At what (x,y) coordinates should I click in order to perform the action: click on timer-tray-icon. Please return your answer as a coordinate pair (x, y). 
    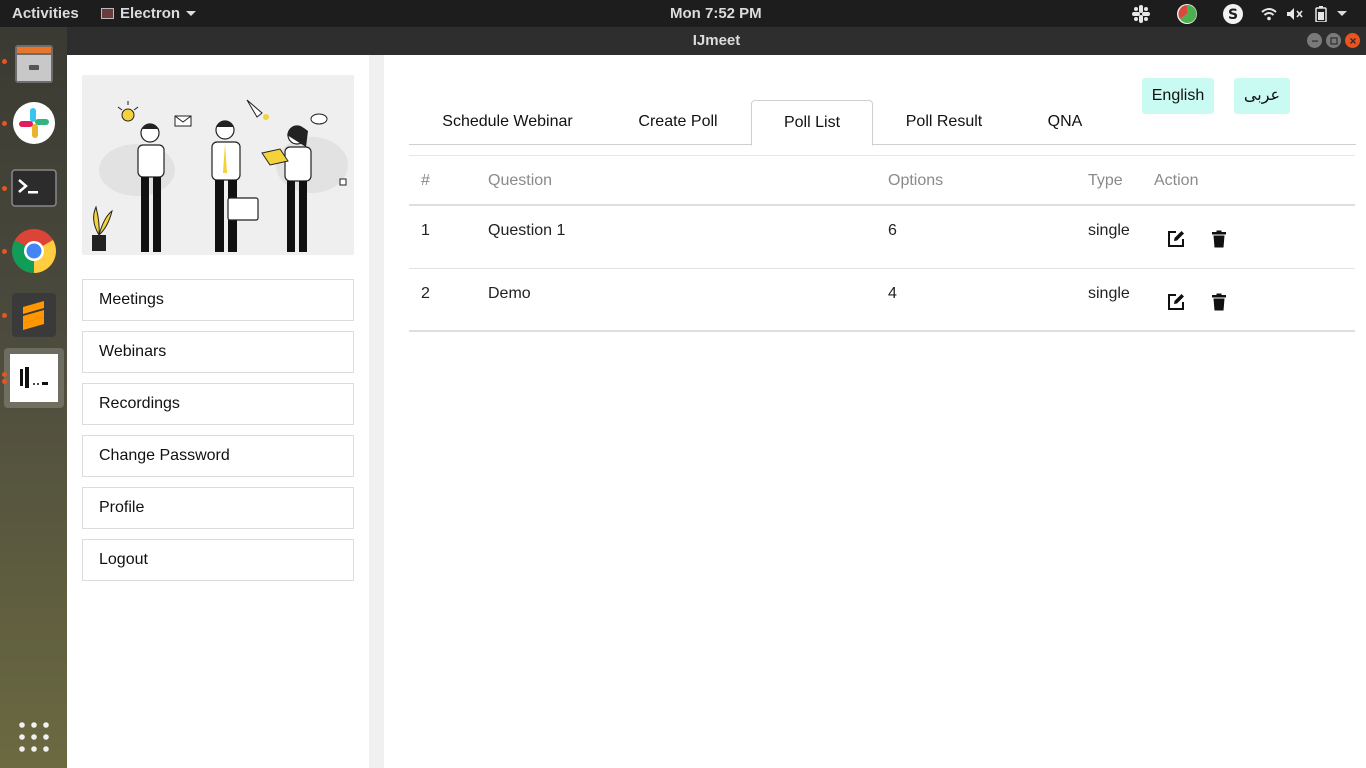
    Looking at the image, I should click on (1187, 13).